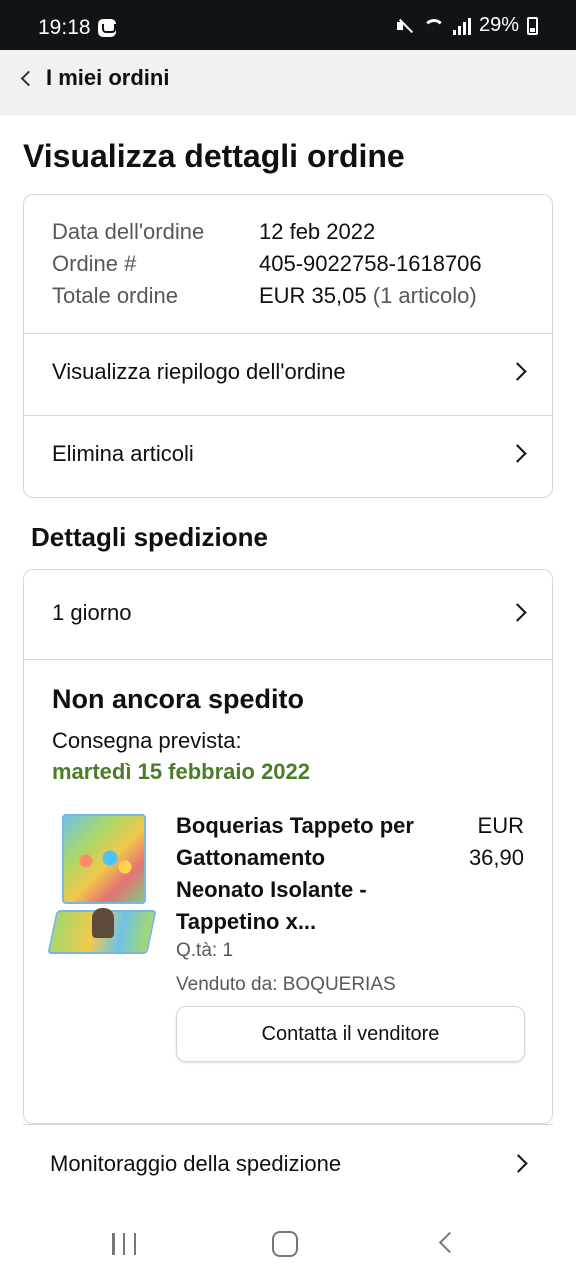  I want to click on contact-seller-button: Contatta il venditore, so click(350, 1034).